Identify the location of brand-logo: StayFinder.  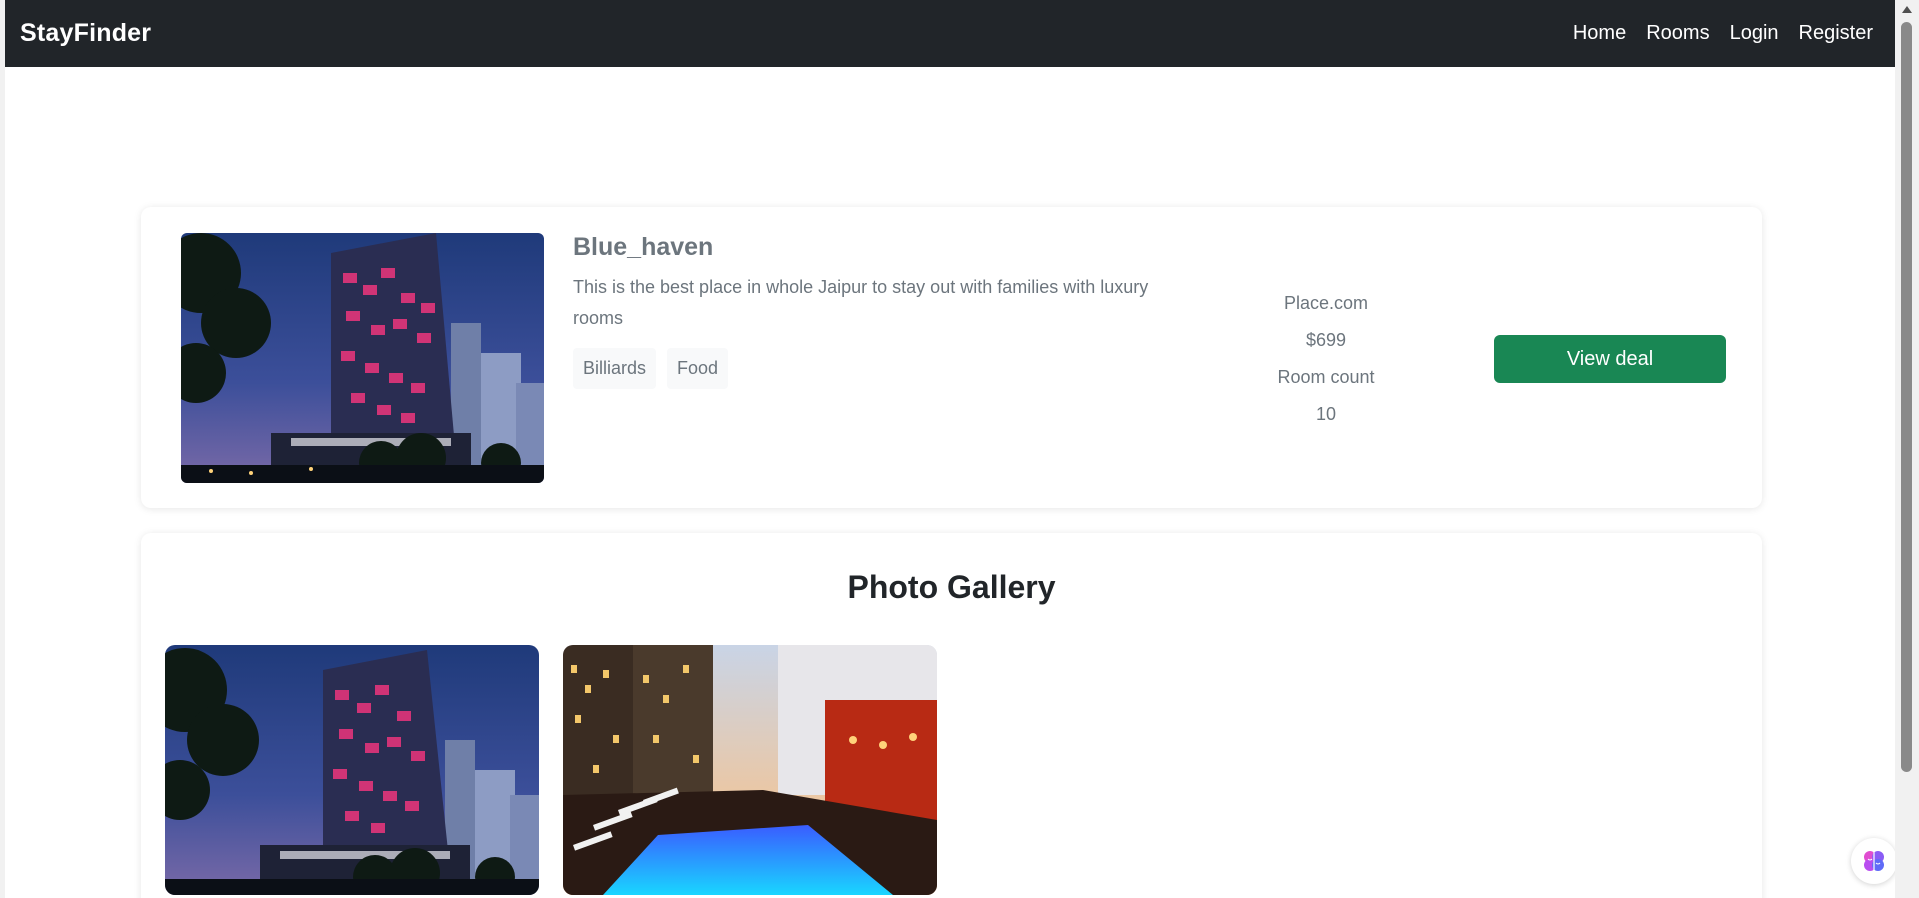
(85, 33).